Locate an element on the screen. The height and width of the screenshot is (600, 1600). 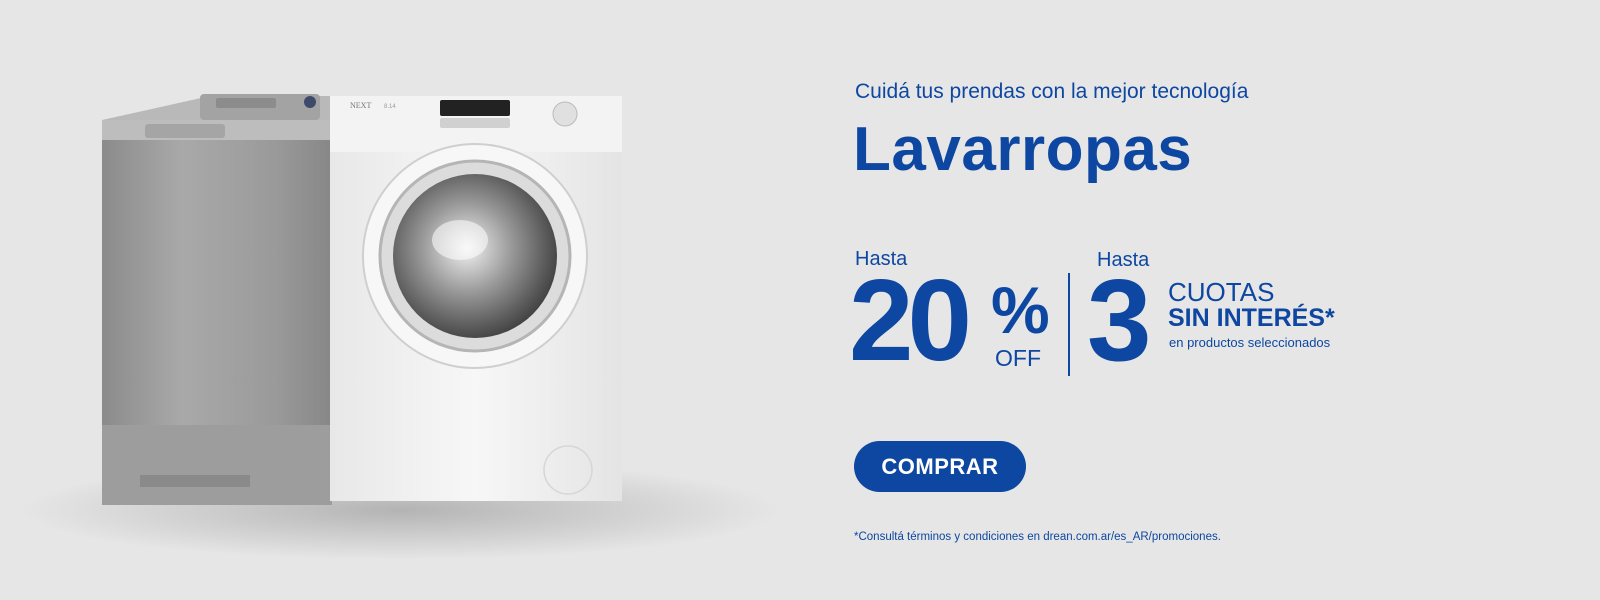
installments-line2: SIN INTERÉS* is located at coordinates (1251, 318).